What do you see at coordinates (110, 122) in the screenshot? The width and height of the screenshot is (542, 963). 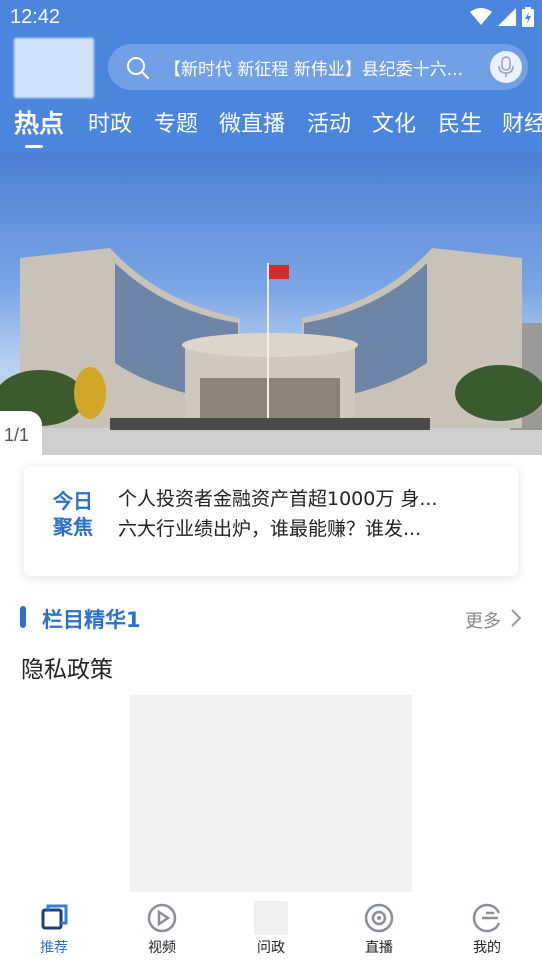 I see `tab-politics: 时政` at bounding box center [110, 122].